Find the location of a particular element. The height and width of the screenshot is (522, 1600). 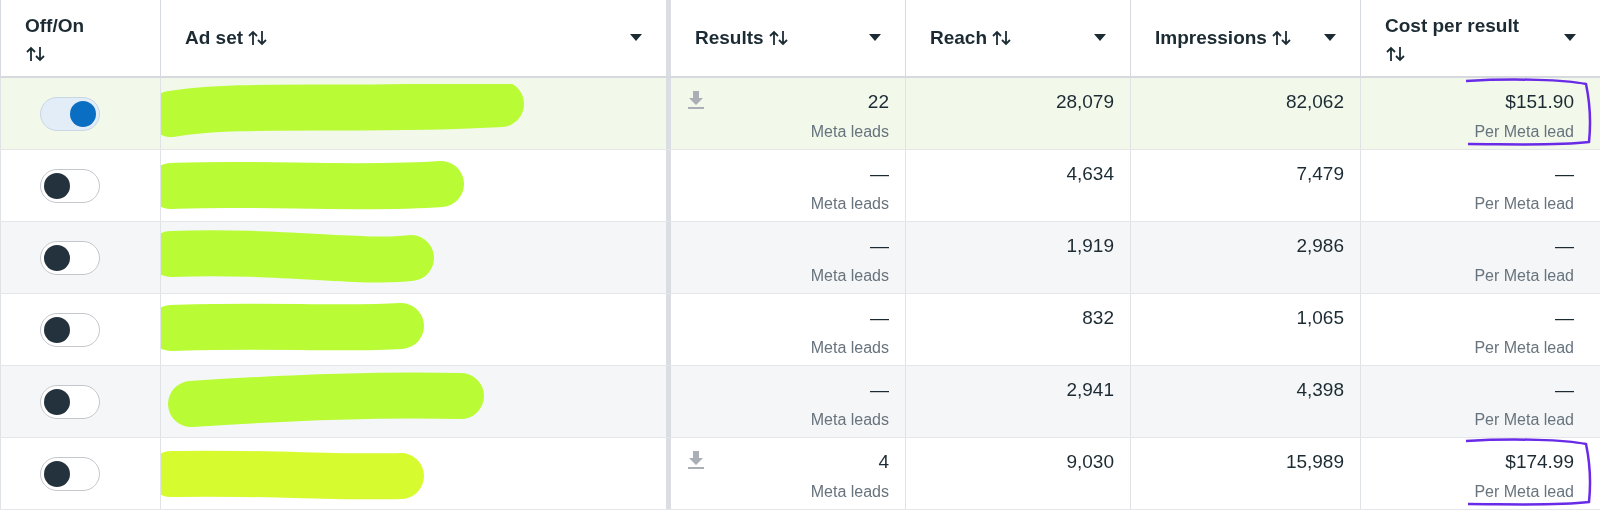

metric-value: 1,065 is located at coordinates (1320, 318).